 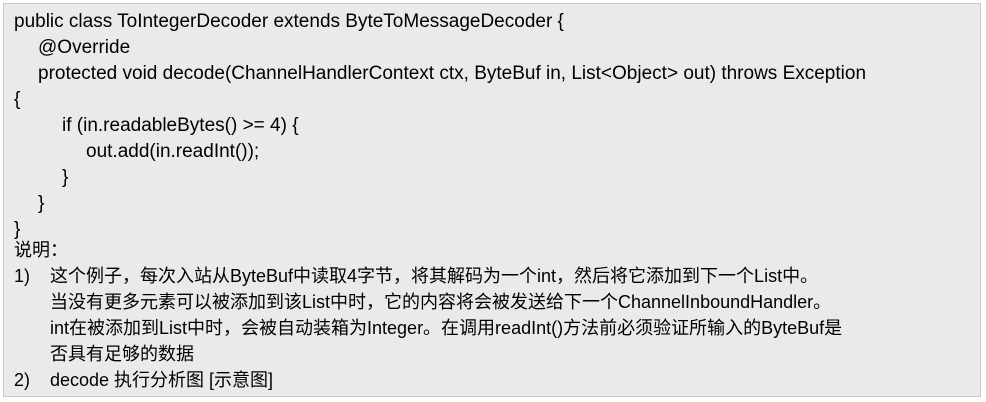 I want to click on note-1-number: 1), so click(x=22, y=276).